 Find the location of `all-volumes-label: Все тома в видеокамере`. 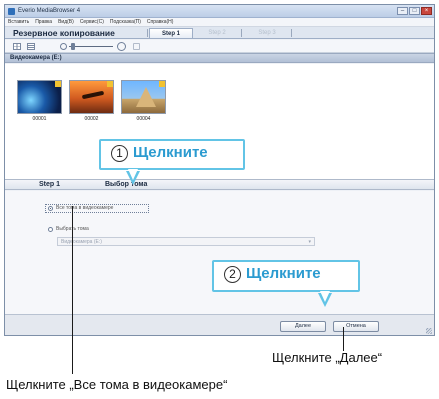

all-volumes-label: Все тома в видеокамере is located at coordinates (84, 208).